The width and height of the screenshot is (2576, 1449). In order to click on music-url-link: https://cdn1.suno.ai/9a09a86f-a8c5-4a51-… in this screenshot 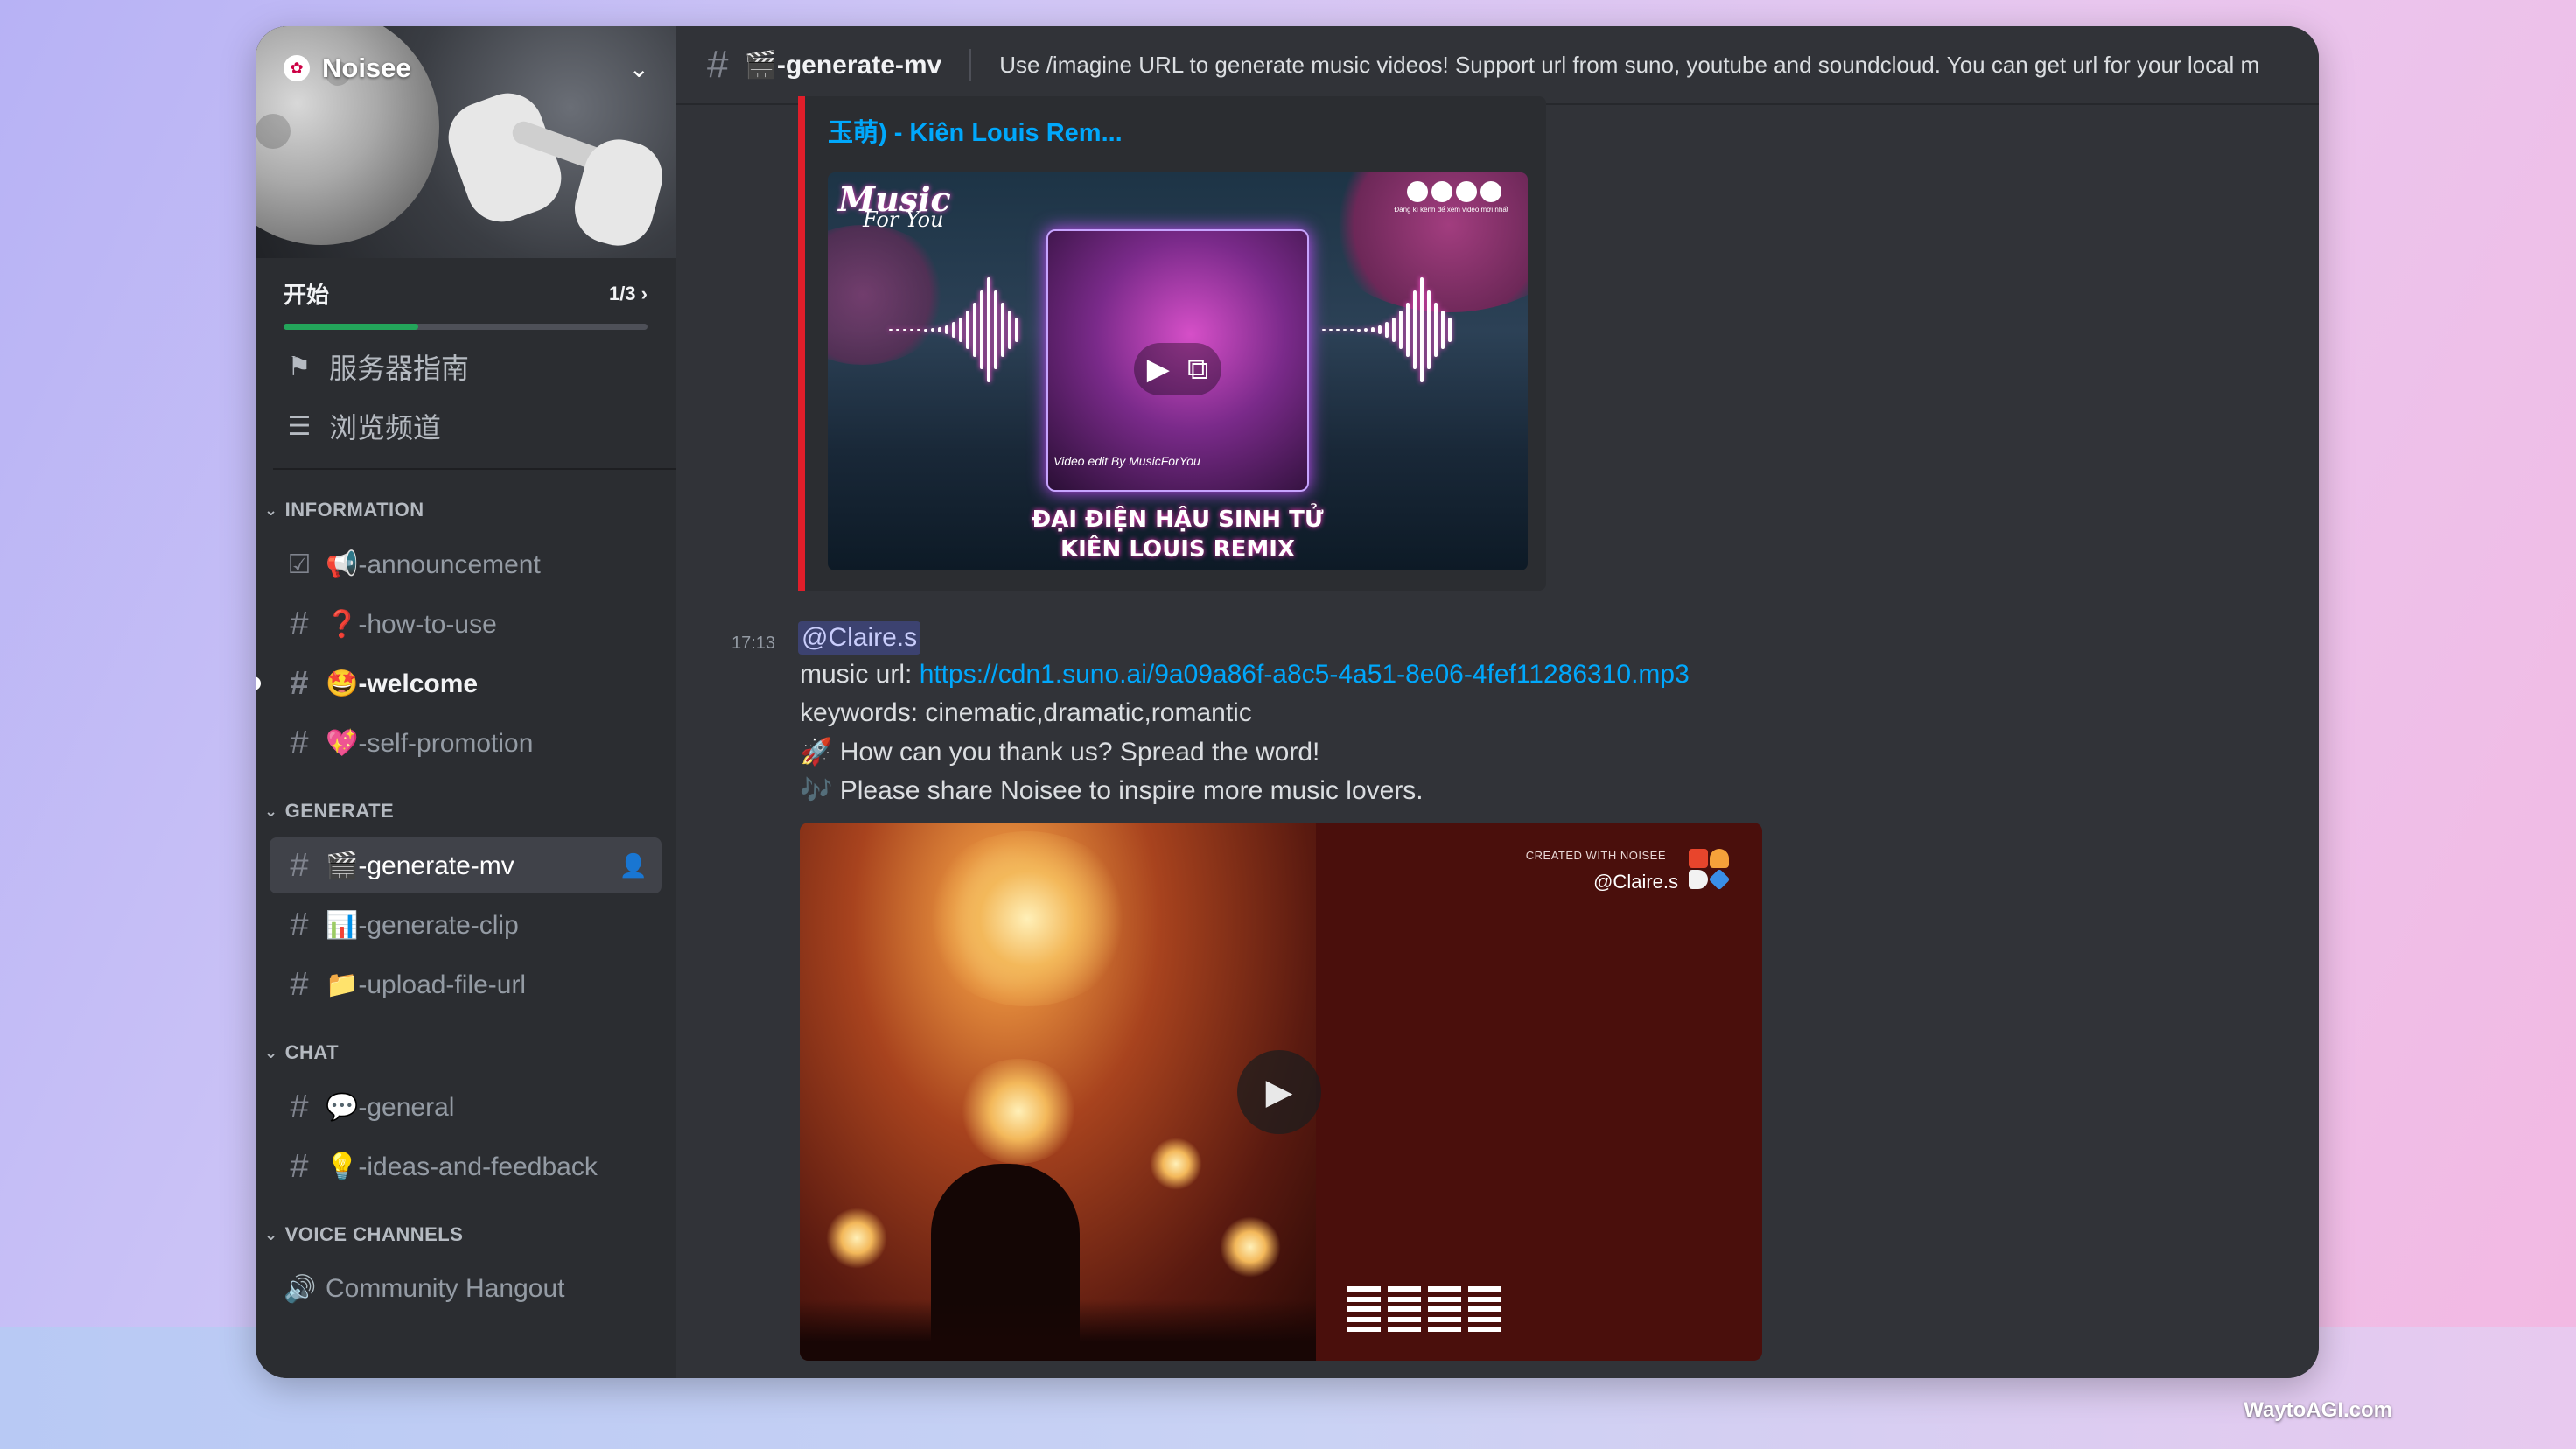, I will do `click(1305, 674)`.